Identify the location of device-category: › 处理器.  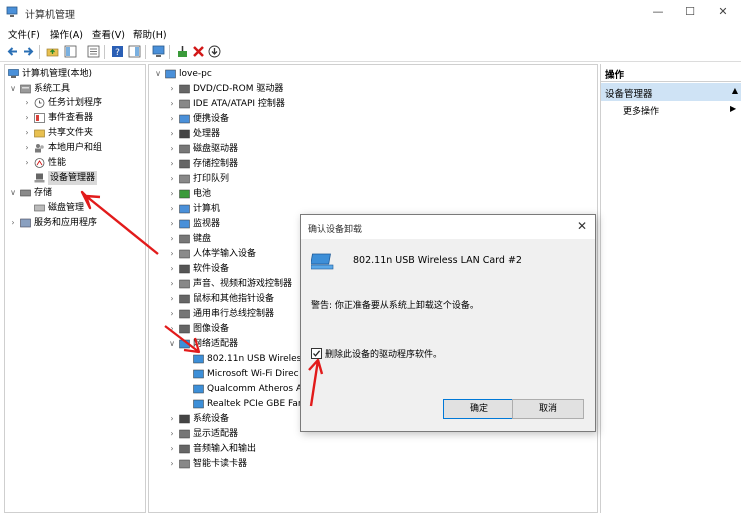
(382, 134).